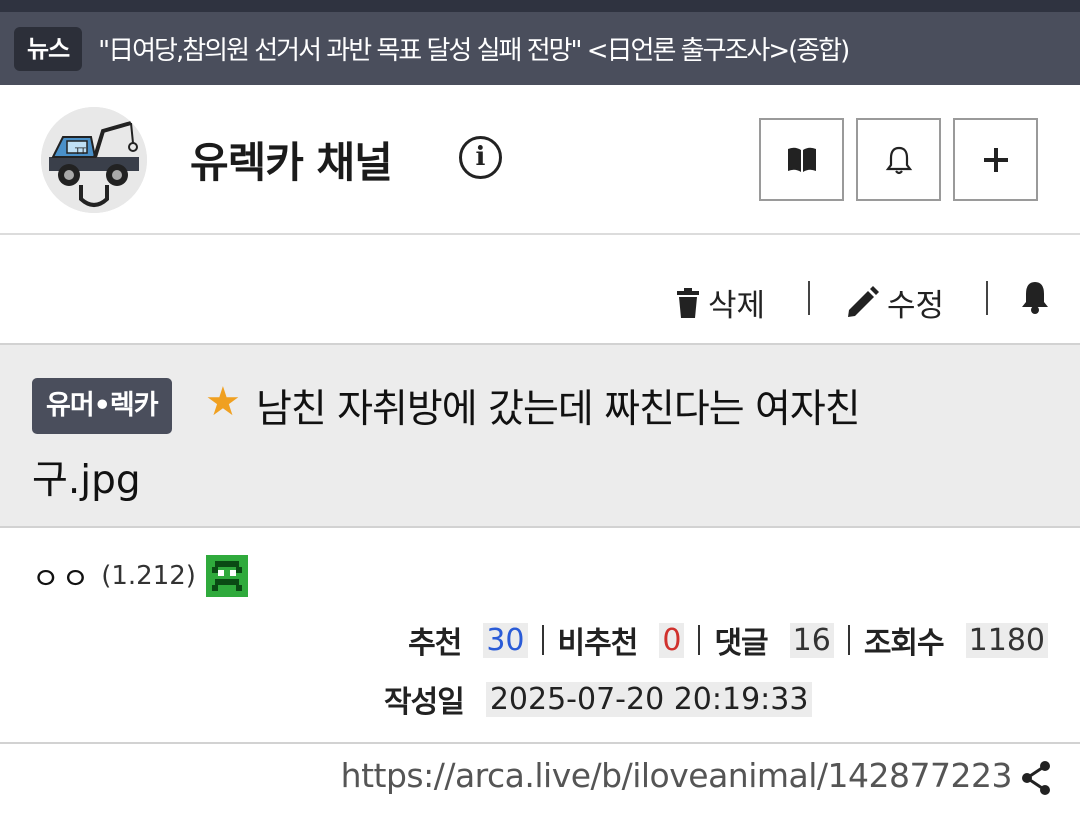 The height and width of the screenshot is (822, 1080). What do you see at coordinates (672, 640) in the screenshot?
I see `downvote-count: 0` at bounding box center [672, 640].